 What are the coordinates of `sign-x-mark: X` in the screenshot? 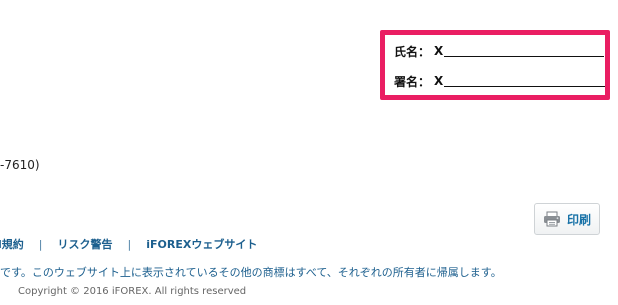 It's located at (439, 81).